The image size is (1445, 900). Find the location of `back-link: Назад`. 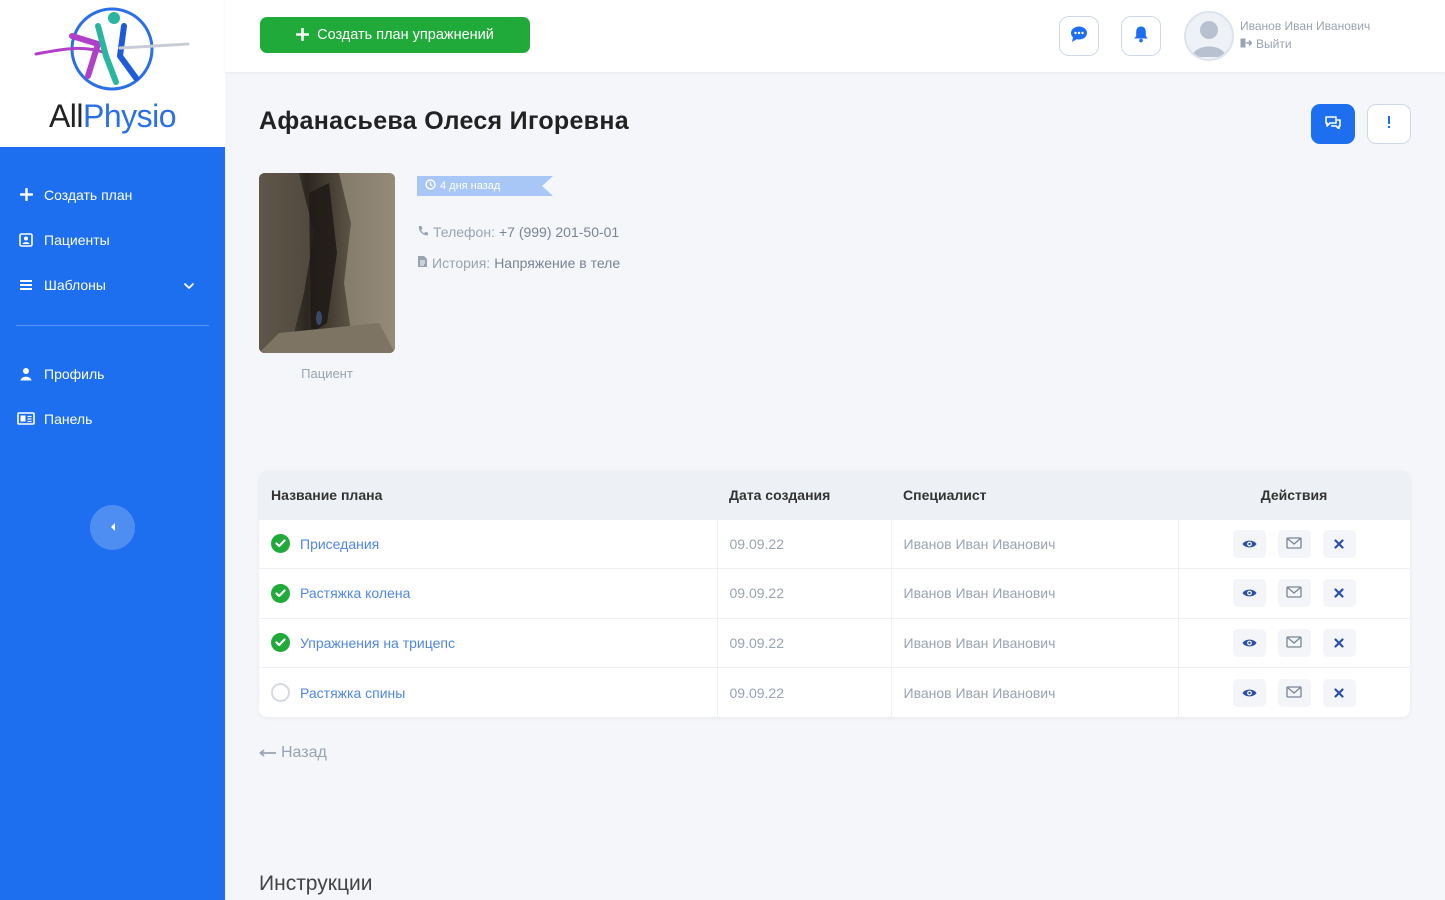

back-link: Назад is located at coordinates (293, 753).